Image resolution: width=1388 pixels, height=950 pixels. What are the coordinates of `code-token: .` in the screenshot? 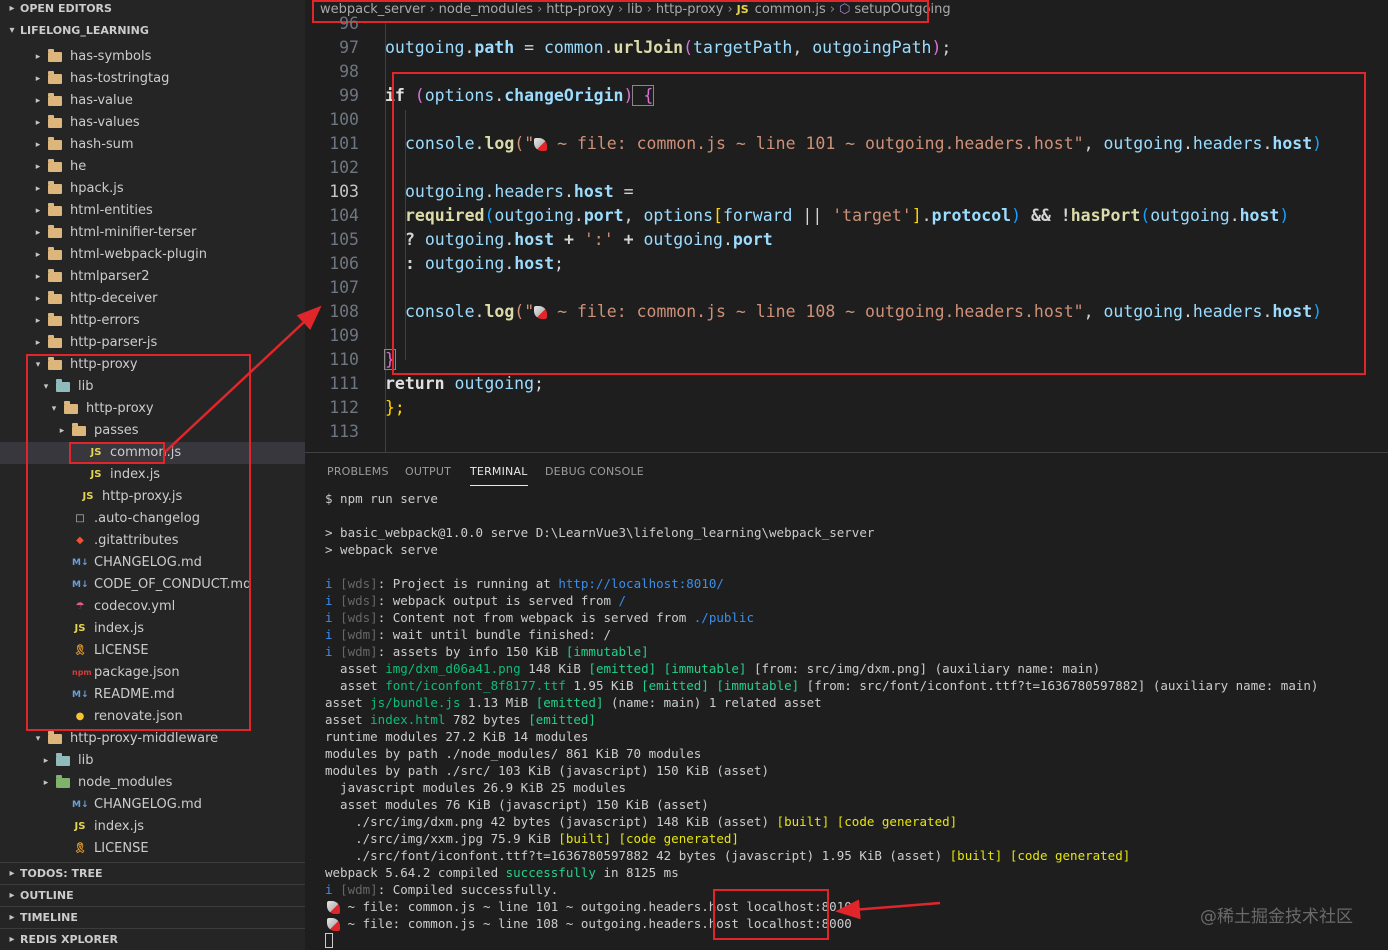 It's located at (608, 47).